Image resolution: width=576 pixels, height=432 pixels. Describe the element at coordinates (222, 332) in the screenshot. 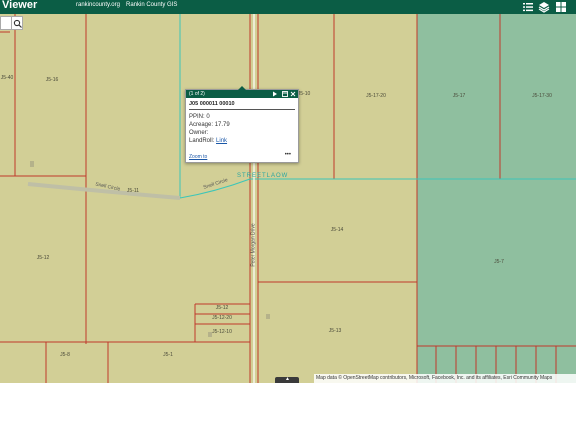

I see `parcel-label: J5-12-10` at that location.